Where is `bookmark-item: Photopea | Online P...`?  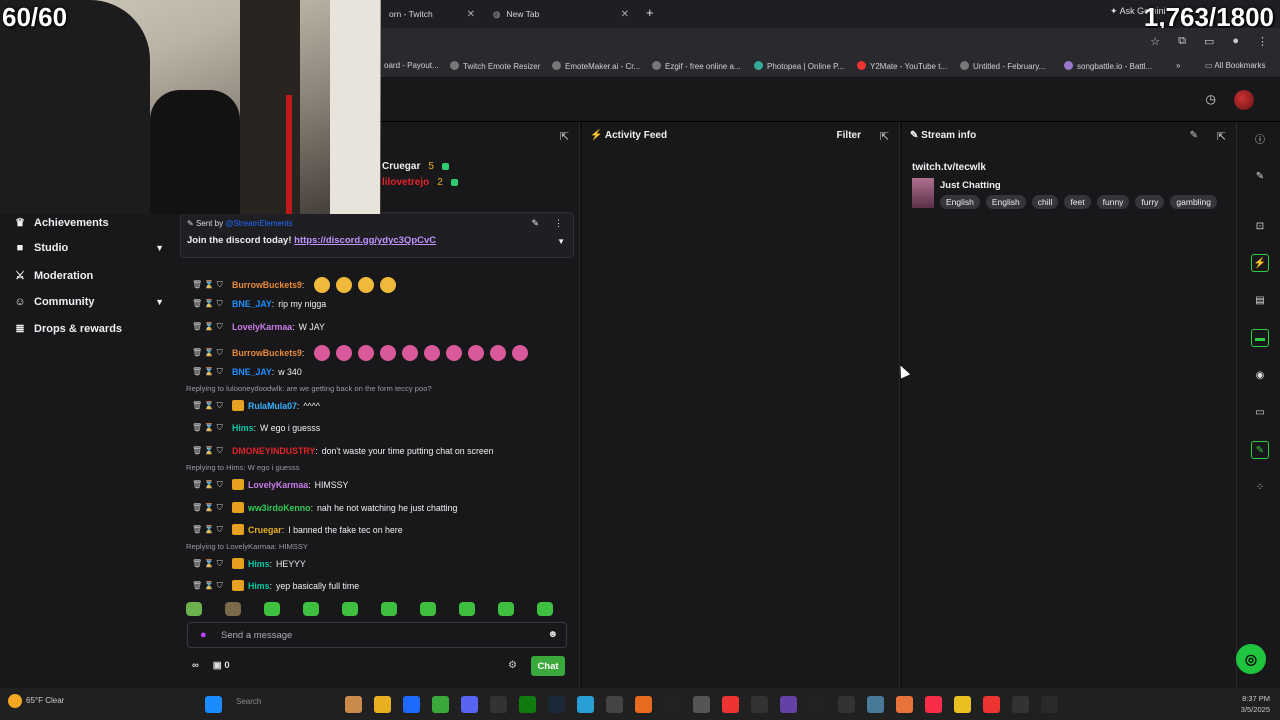
bookmark-item: Photopea | Online P... is located at coordinates (799, 66).